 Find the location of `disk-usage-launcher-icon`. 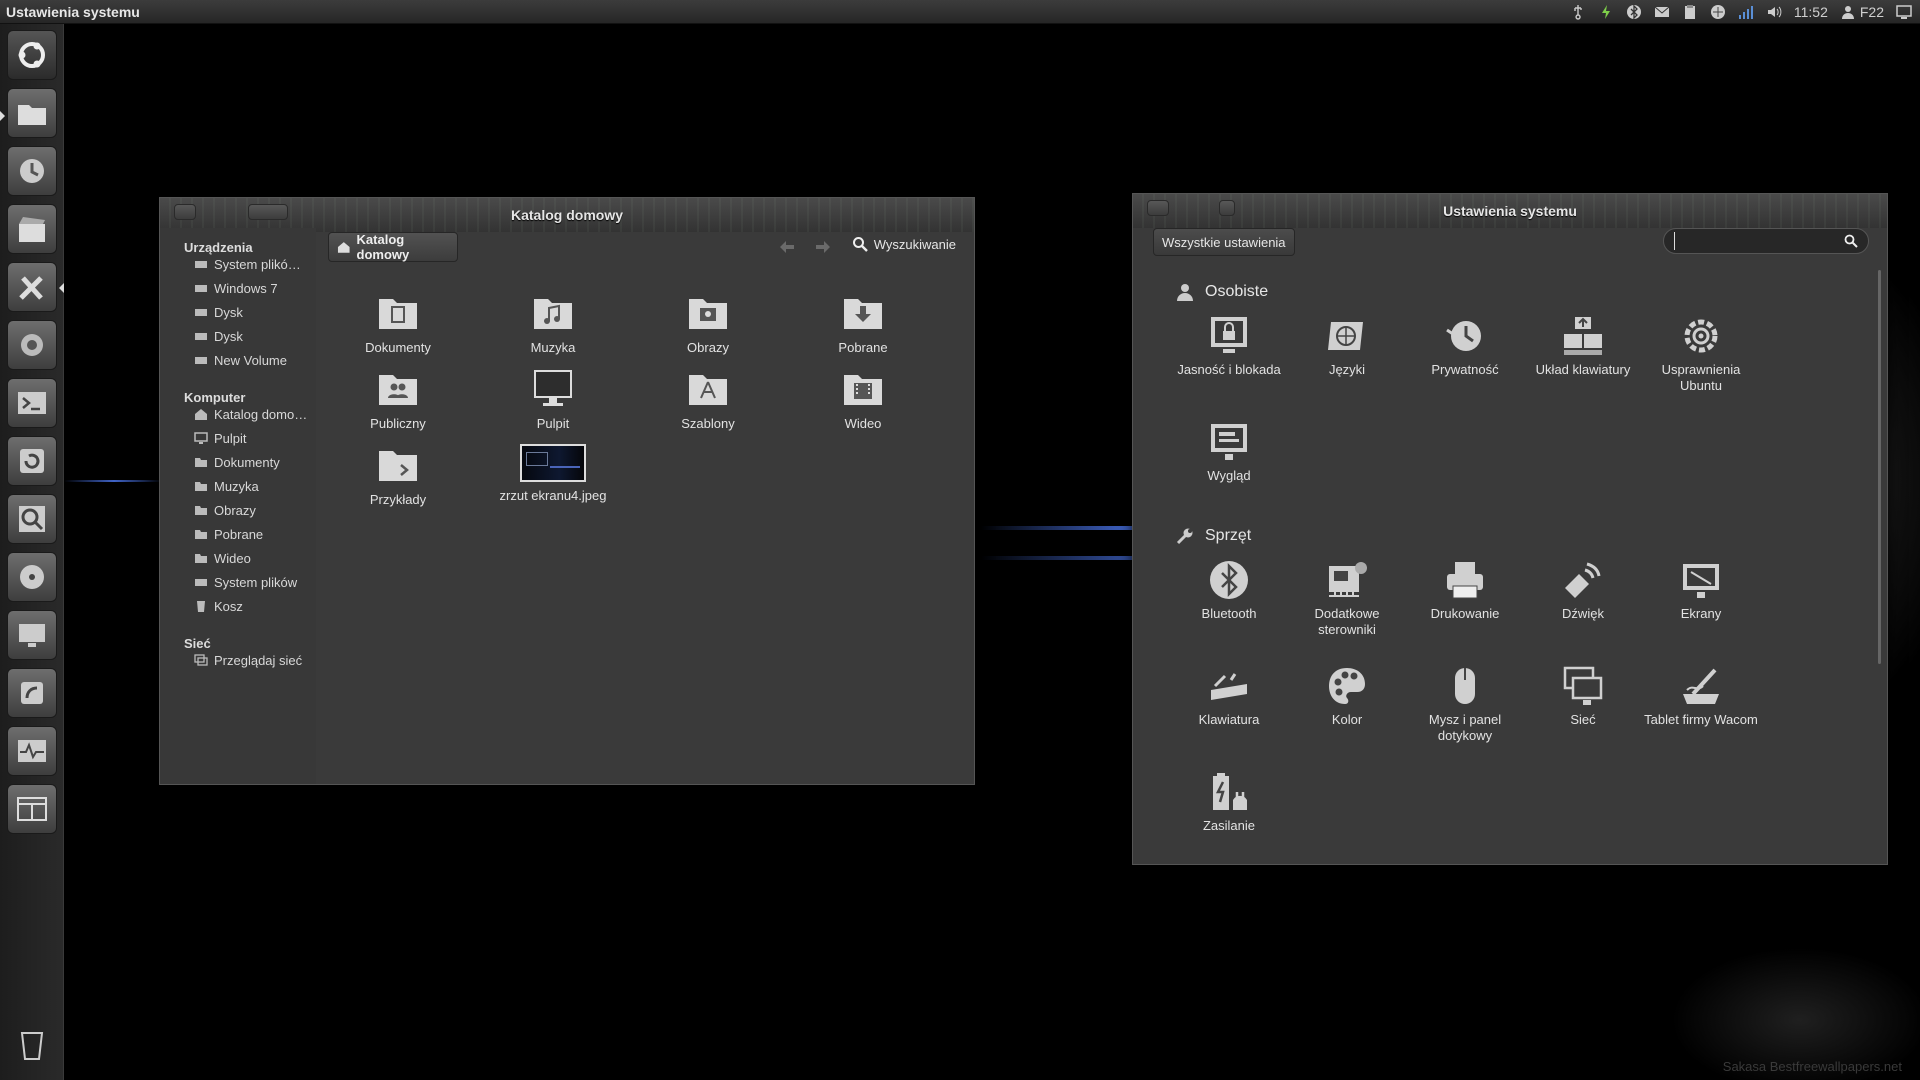

disk-usage-launcher-icon is located at coordinates (32, 519).